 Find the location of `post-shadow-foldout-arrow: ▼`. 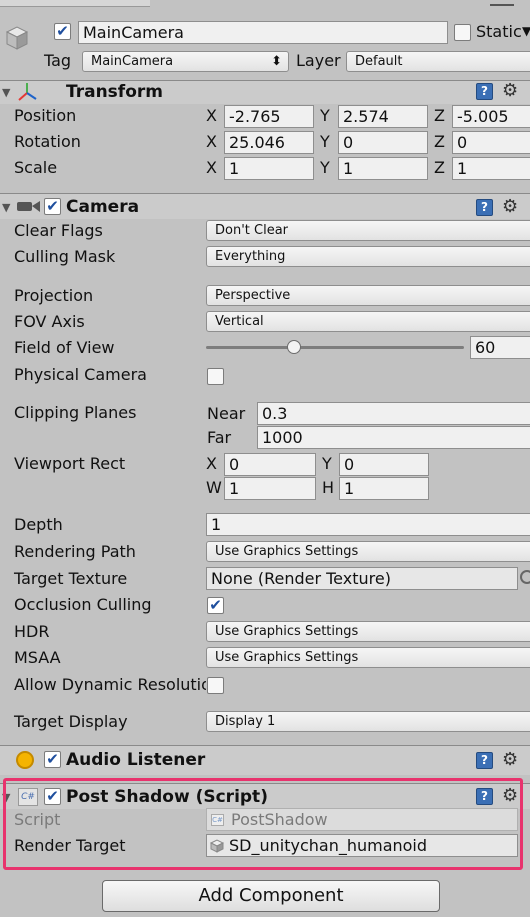

post-shadow-foldout-arrow: ▼ is located at coordinates (6, 797).